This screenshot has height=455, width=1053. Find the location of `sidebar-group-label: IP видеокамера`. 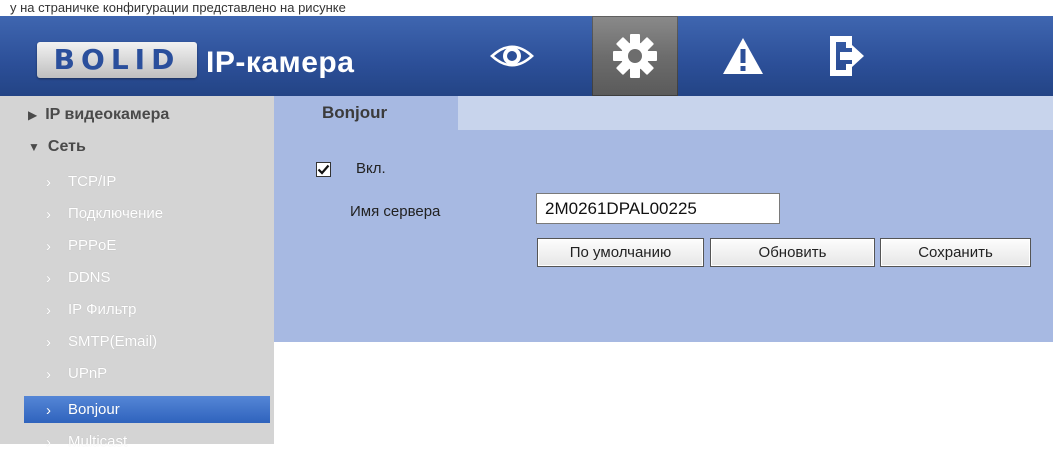

sidebar-group-label: IP видеокамера is located at coordinates (107, 114).